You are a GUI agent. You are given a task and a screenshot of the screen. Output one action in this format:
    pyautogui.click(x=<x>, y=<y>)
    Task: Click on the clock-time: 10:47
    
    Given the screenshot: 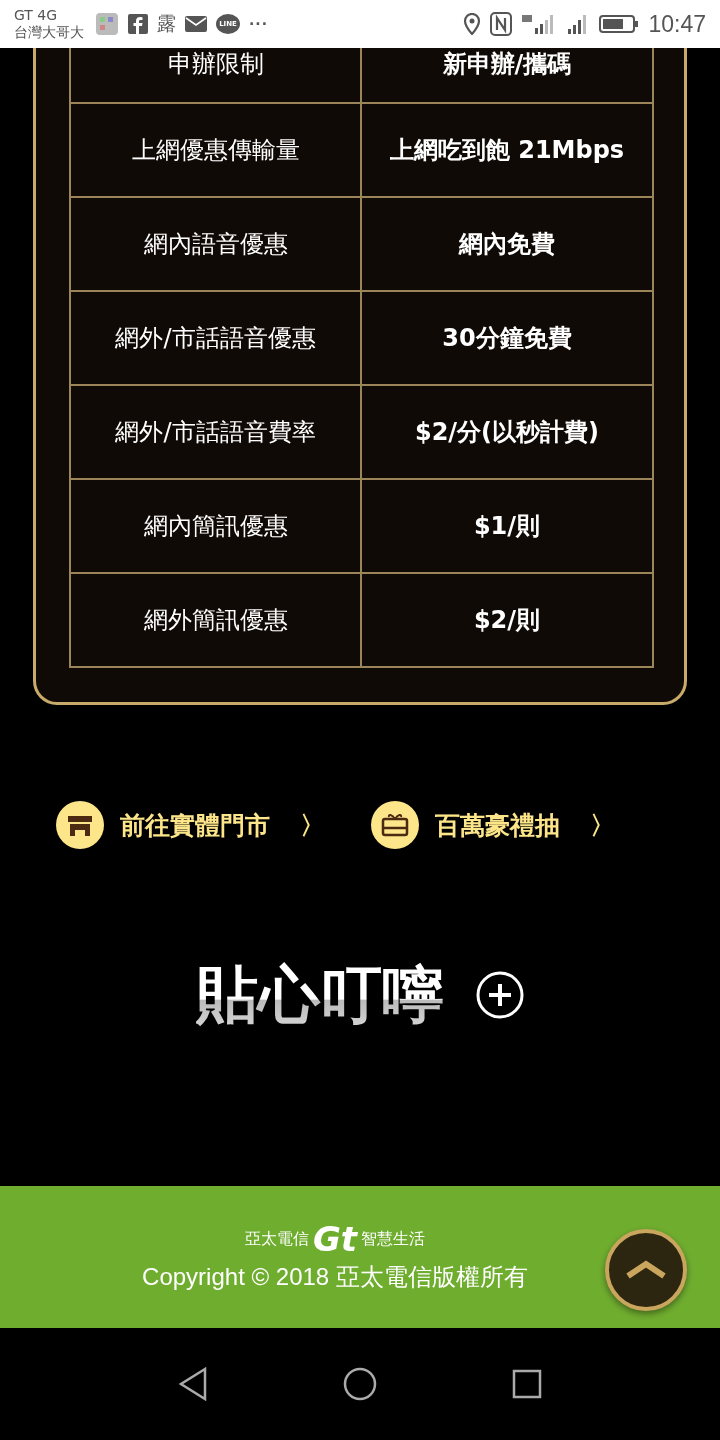 What is the action you would take?
    pyautogui.click(x=677, y=24)
    